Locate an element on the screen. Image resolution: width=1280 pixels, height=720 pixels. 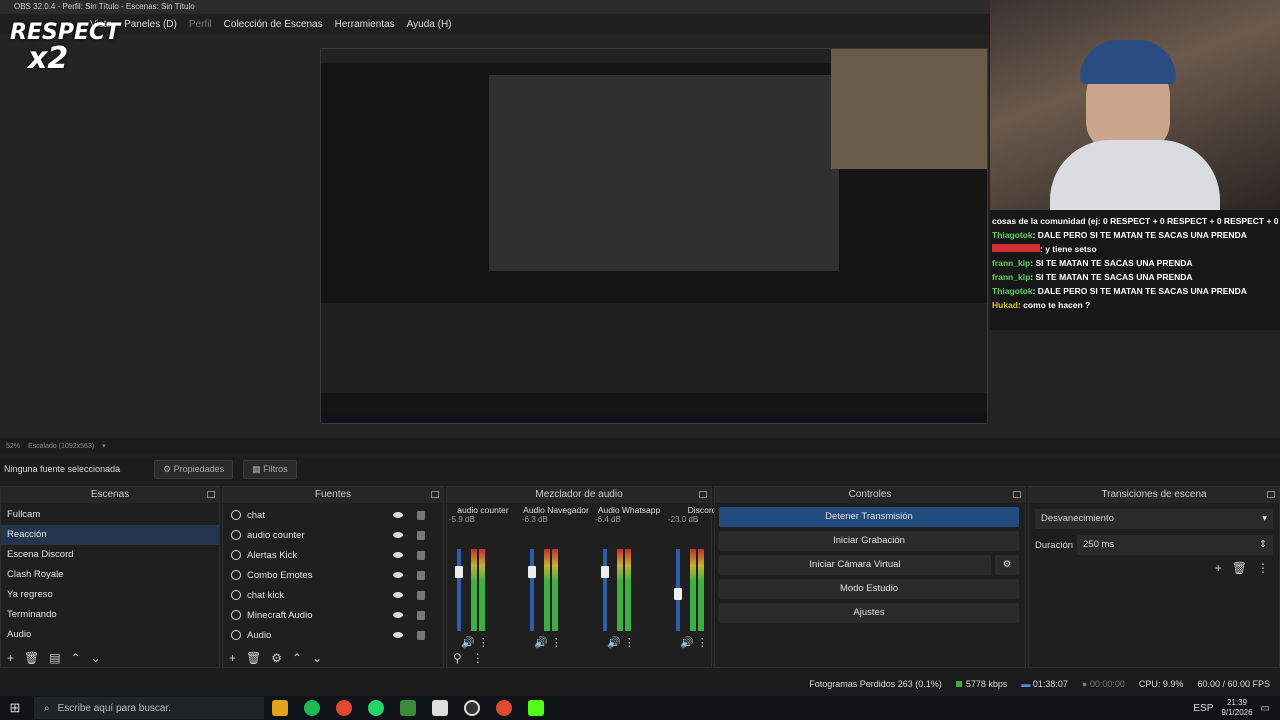
mixer-title: Mezclador de audio is located at coordinates (579, 495).